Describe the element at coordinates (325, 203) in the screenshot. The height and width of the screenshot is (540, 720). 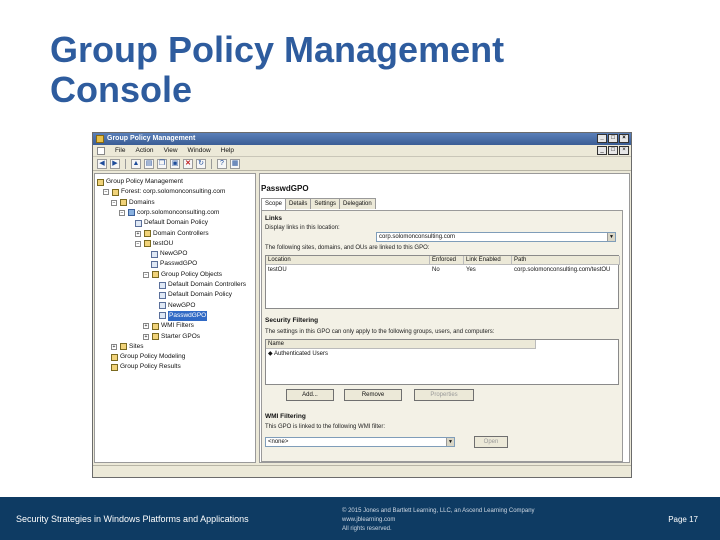
I see `tab-settings: Settings` at that location.